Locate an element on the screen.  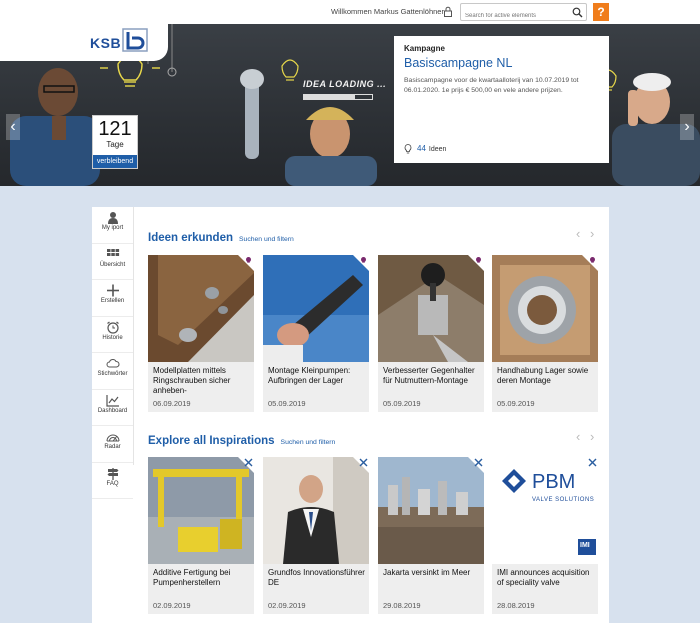
card-date: 29.08.2019 is located at coordinates (402, 605).